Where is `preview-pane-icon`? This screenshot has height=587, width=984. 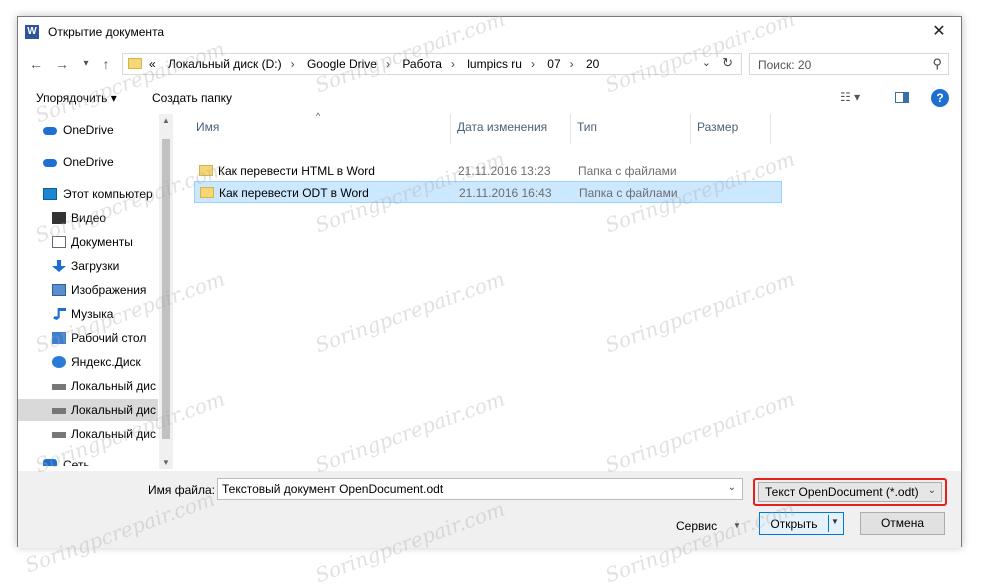 preview-pane-icon is located at coordinates (902, 97).